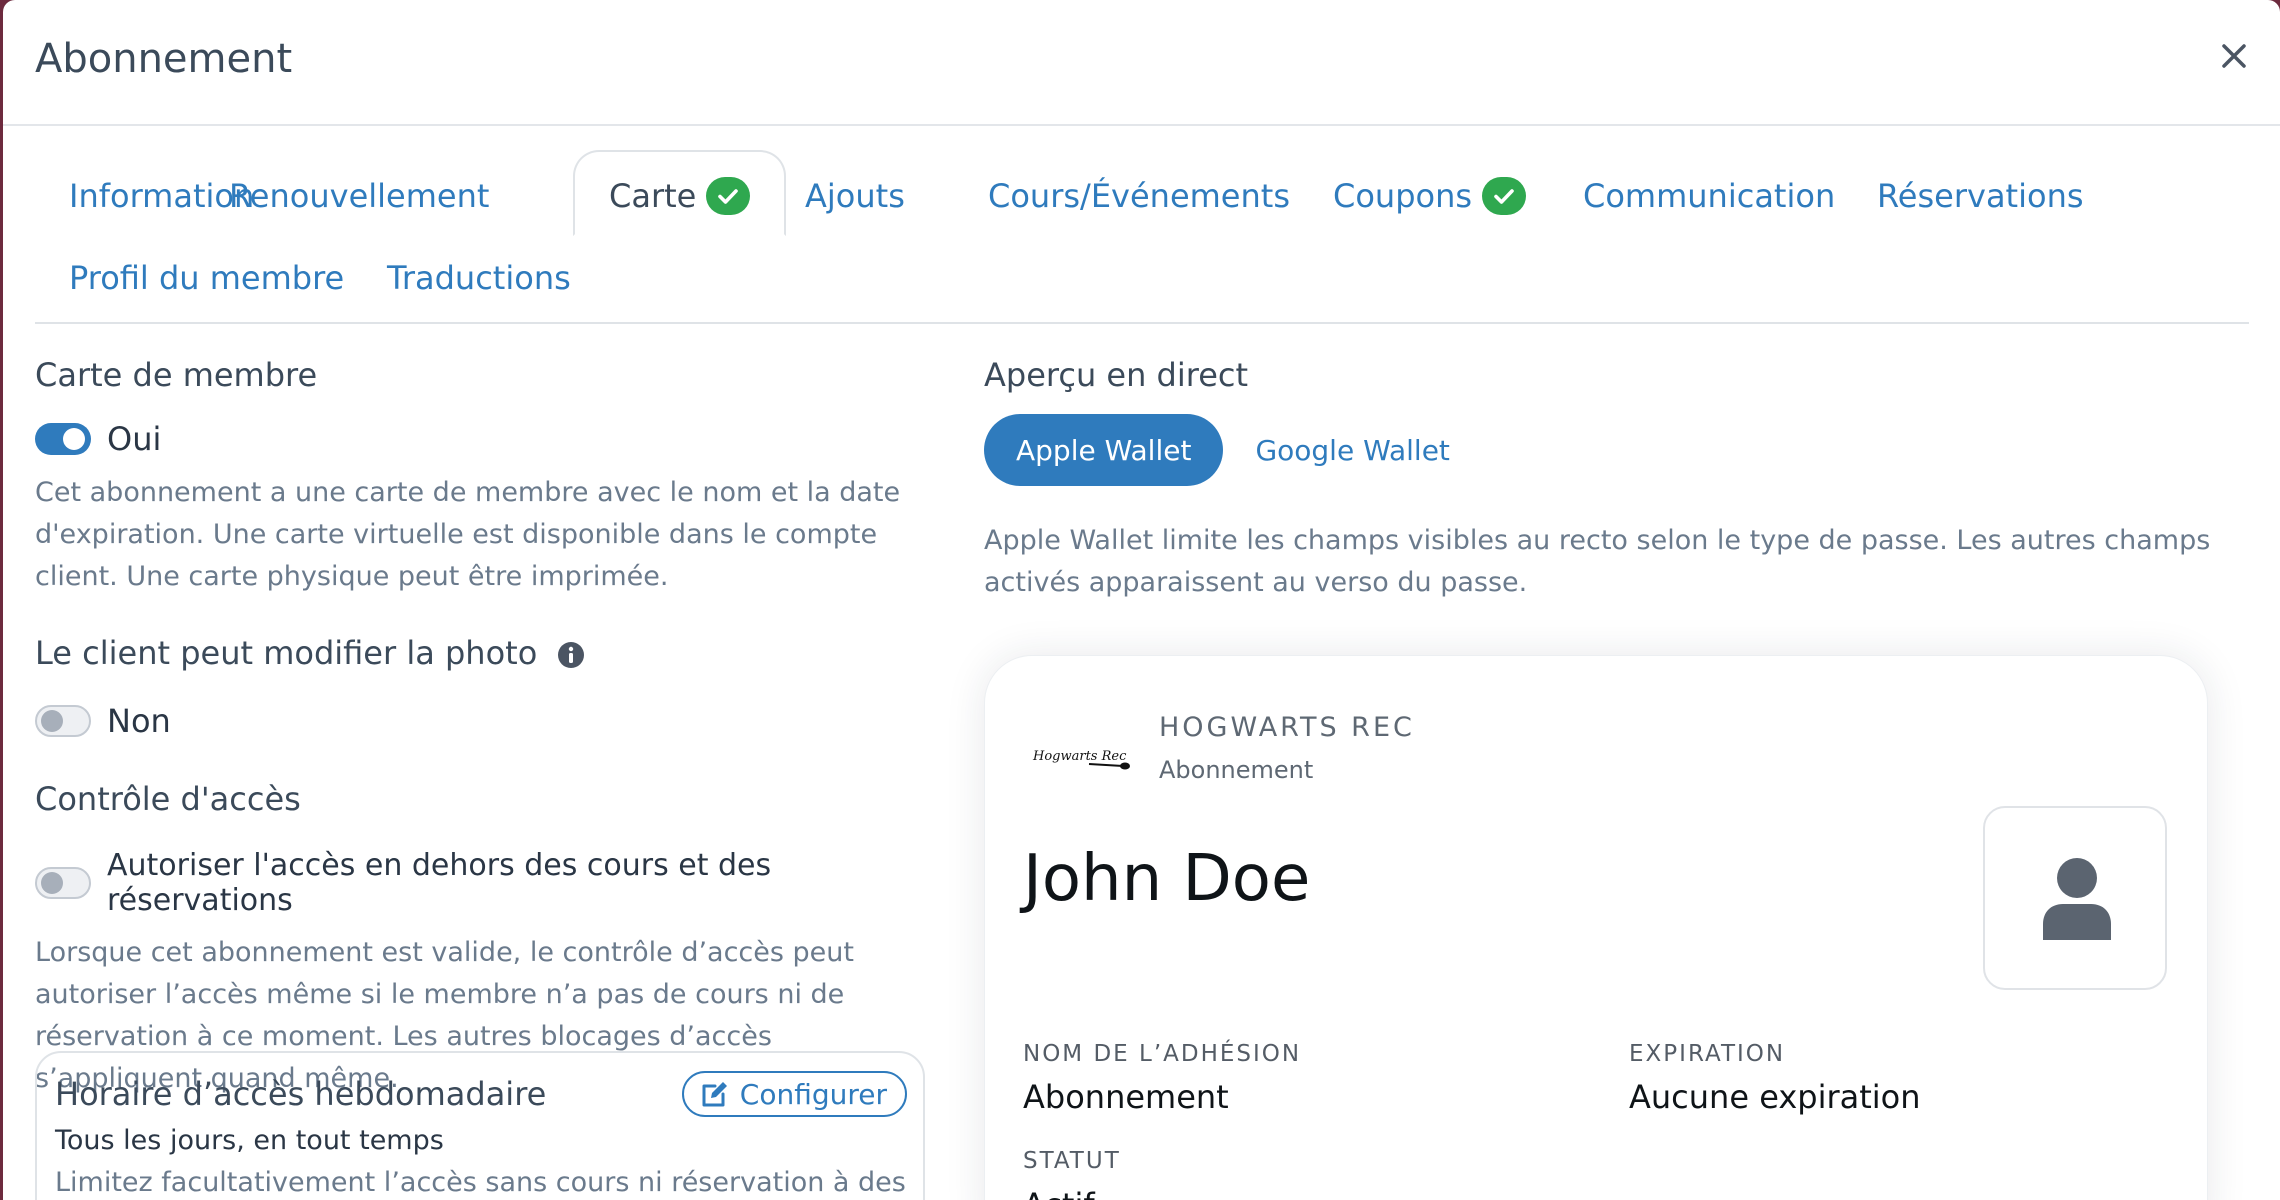  Describe the element at coordinates (1162, 1054) in the screenshot. I see `membership-label: NOM DE L’ADHÉSION` at that location.